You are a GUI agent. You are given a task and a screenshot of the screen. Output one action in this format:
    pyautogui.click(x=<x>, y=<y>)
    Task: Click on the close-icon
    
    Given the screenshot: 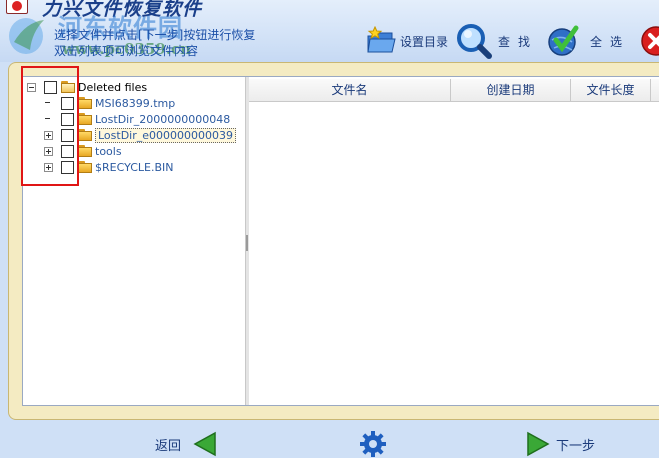 What is the action you would take?
    pyautogui.click(x=650, y=41)
    